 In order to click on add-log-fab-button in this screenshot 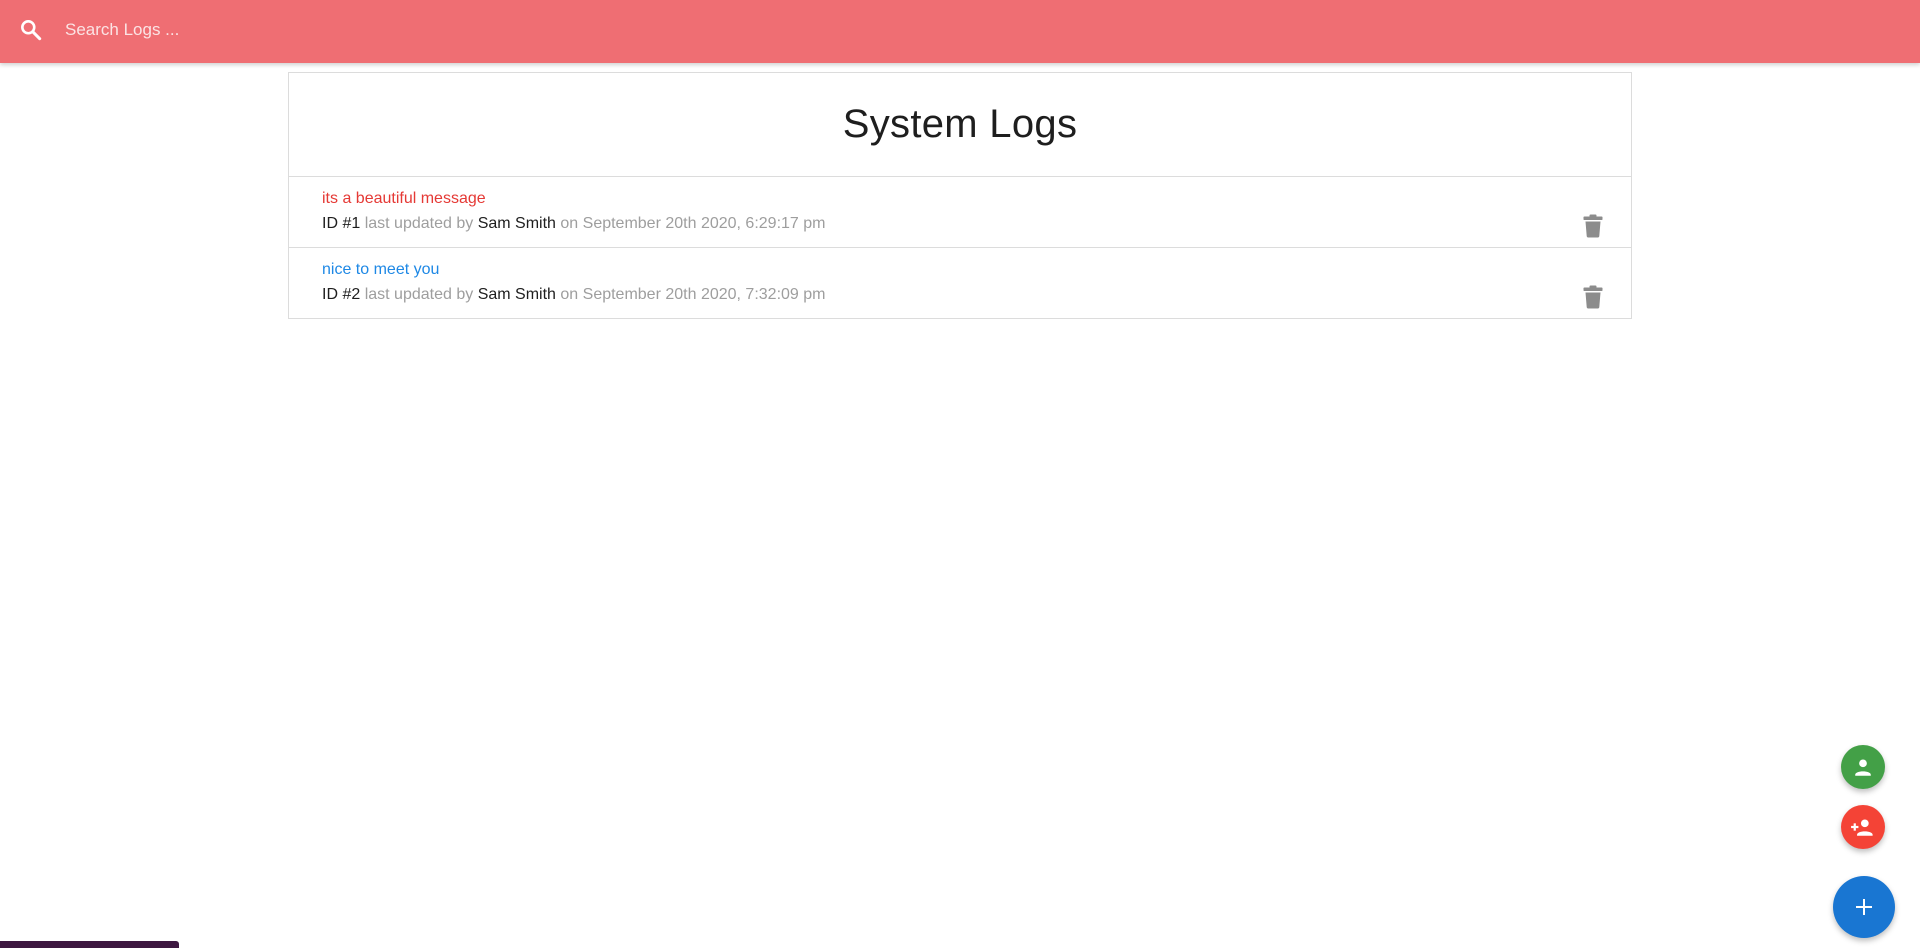, I will do `click(1864, 907)`.